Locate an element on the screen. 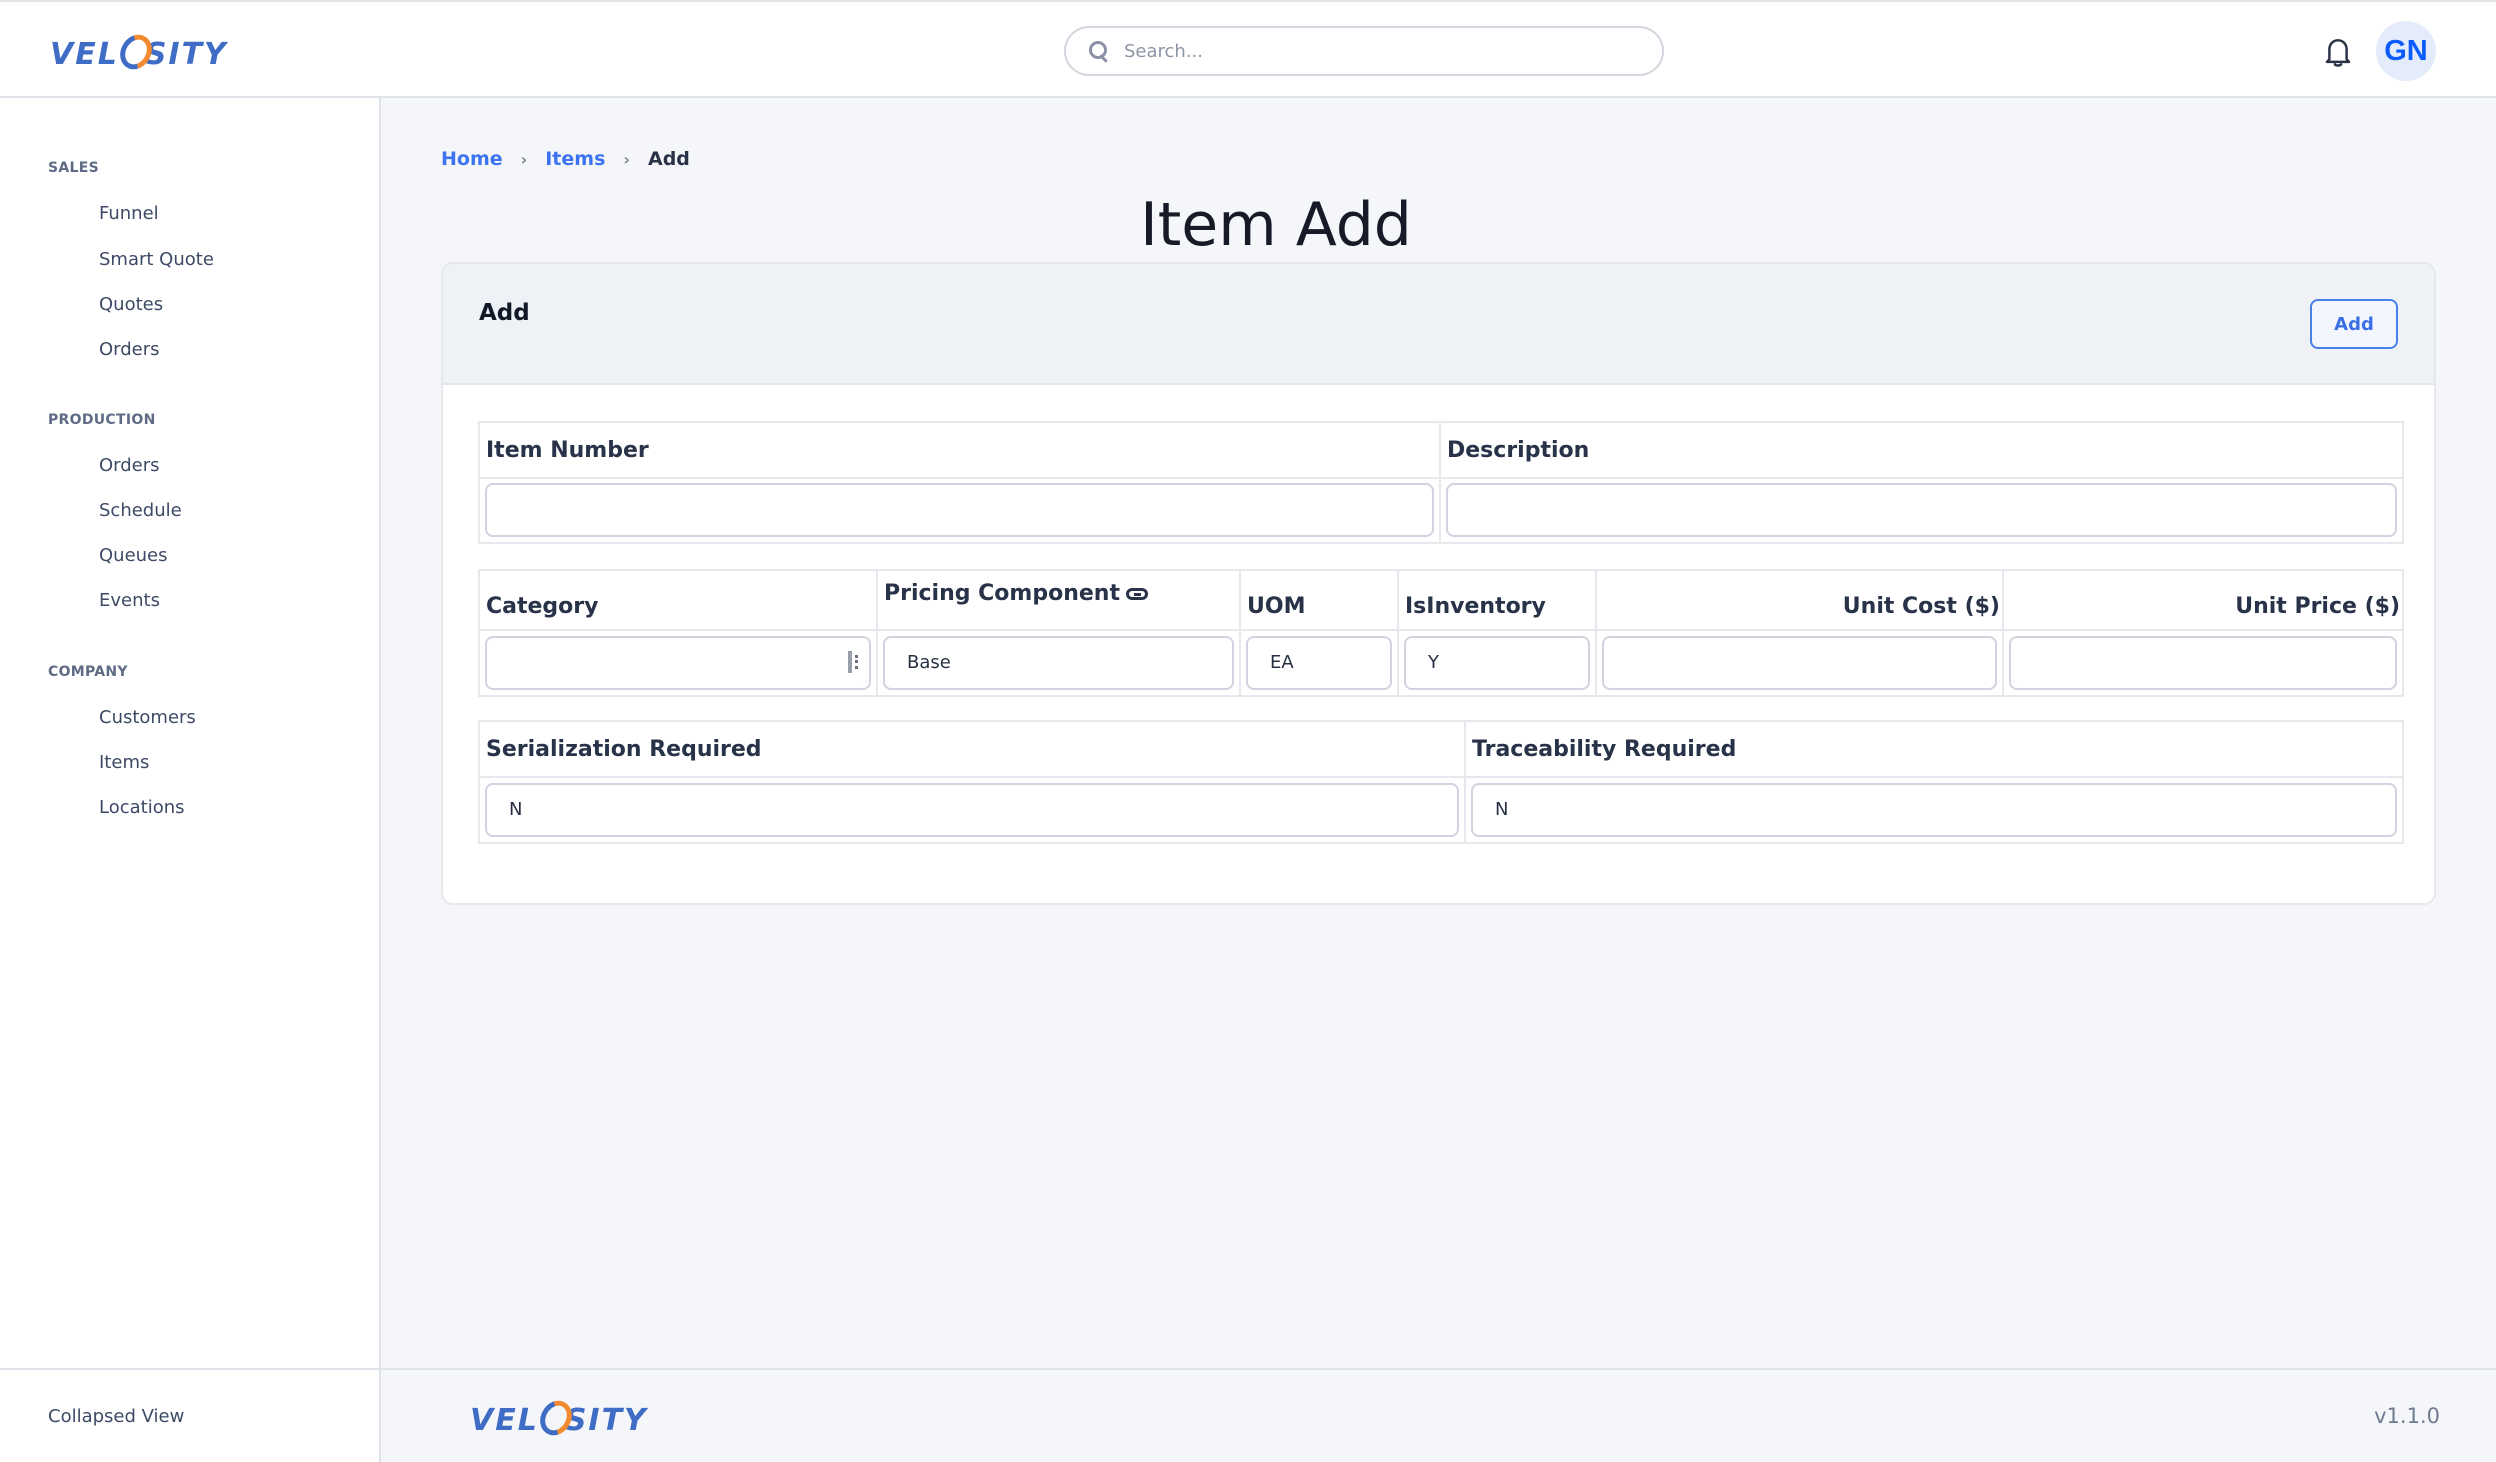 Image resolution: width=2496 pixels, height=1462 pixels. is-inventory-label: IsInventory is located at coordinates (1497, 600).